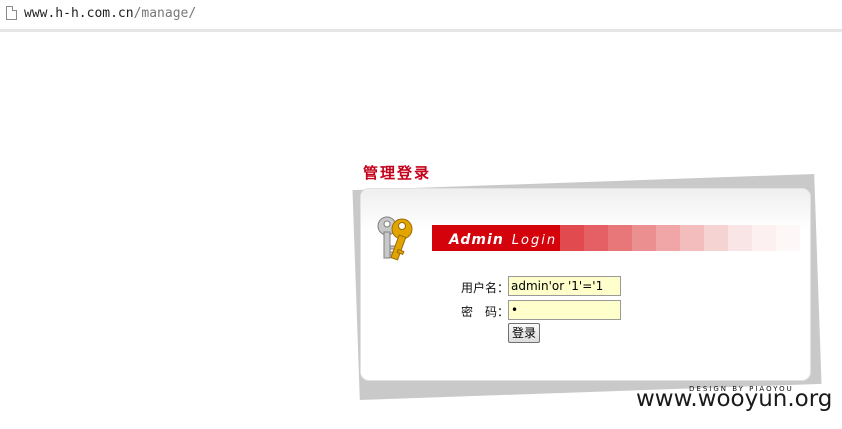 This screenshot has height=429, width=842. I want to click on banner-admin-text: Admin, so click(476, 240).